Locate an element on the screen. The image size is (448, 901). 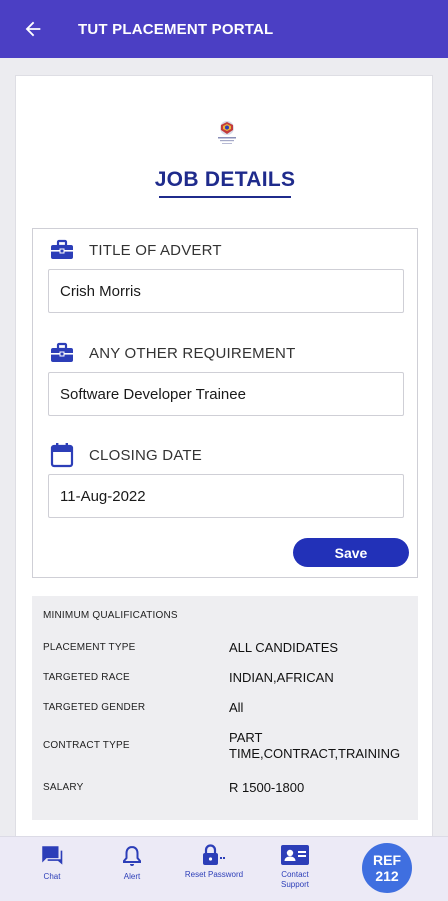
nav-chat: Chat is located at coordinates (52, 862).